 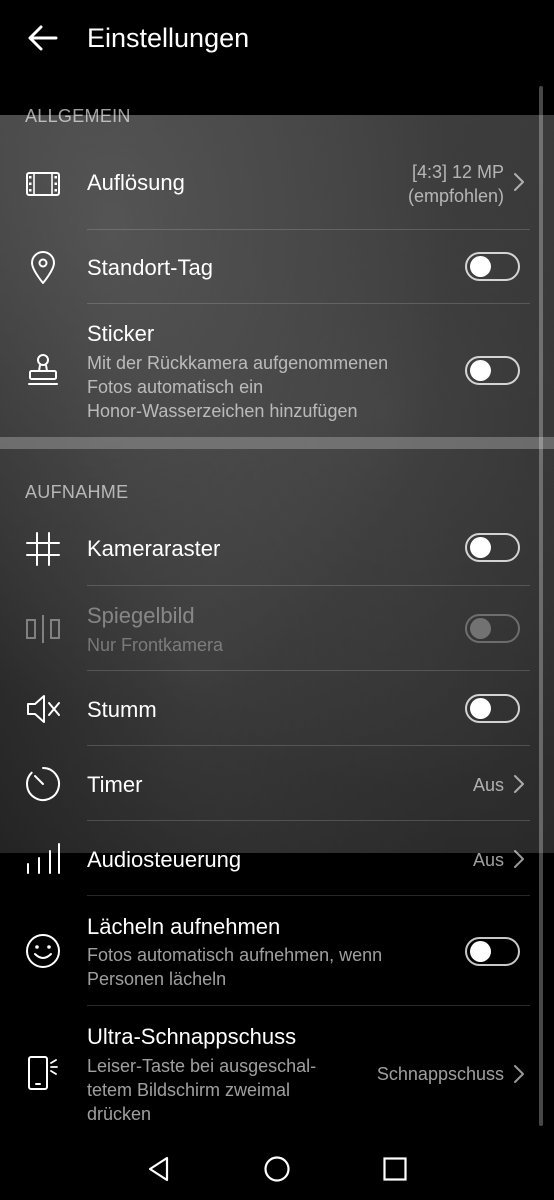 What do you see at coordinates (277, 184) in the screenshot?
I see `setting-resolution: Auflösung [4:3] 12 MP (empfohlen)` at bounding box center [277, 184].